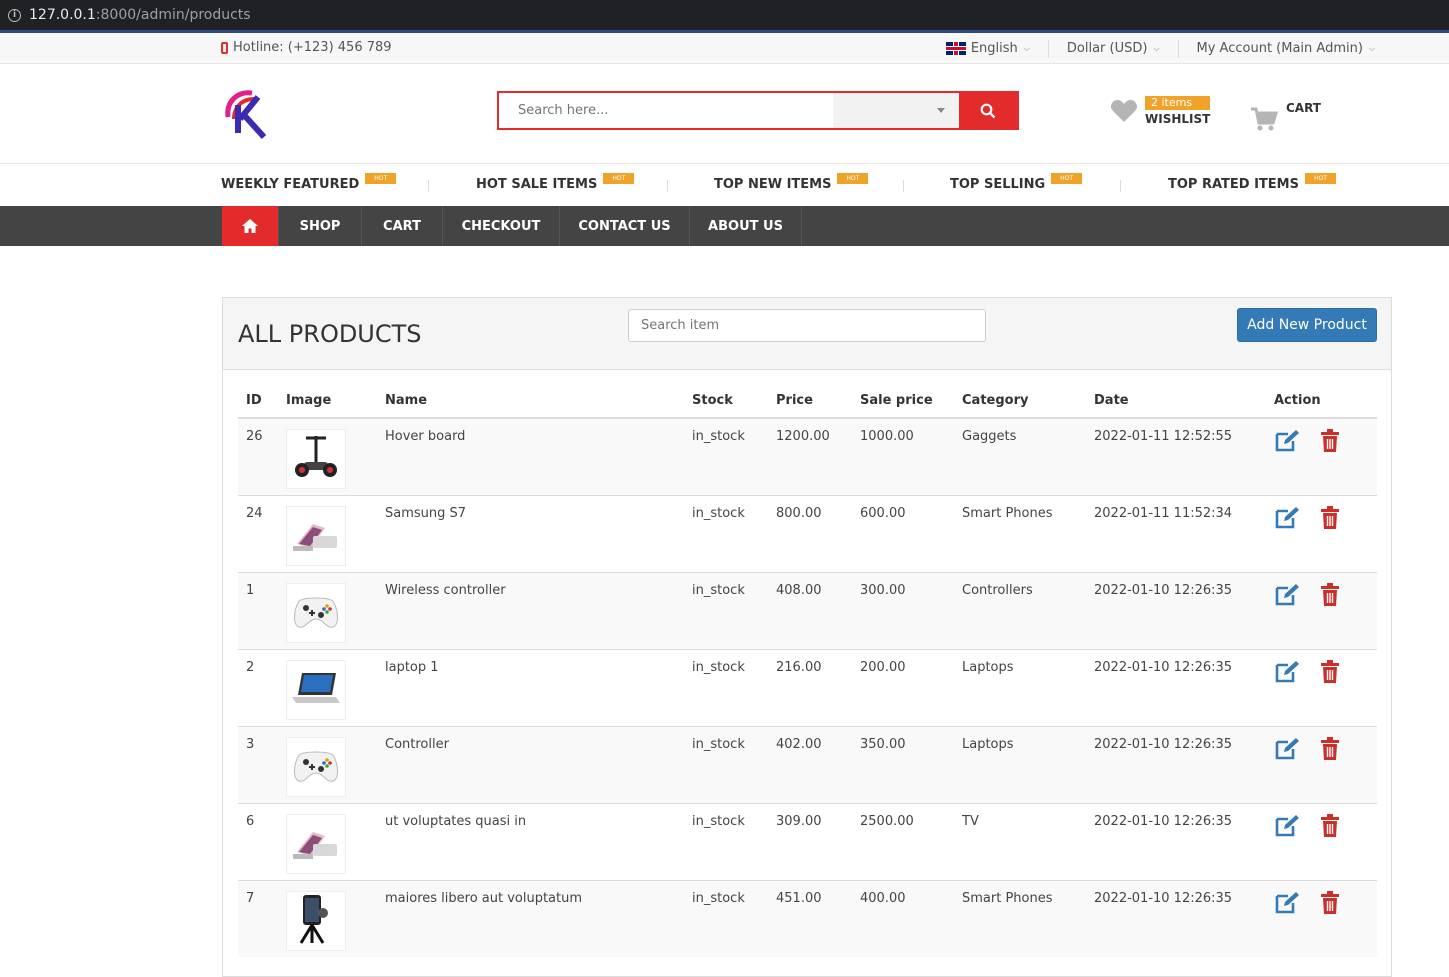 The width and height of the screenshot is (1449, 977). Describe the element at coordinates (1176, 764) in the screenshot. I see `cell-date: 2022-01-10 12:26:35` at that location.